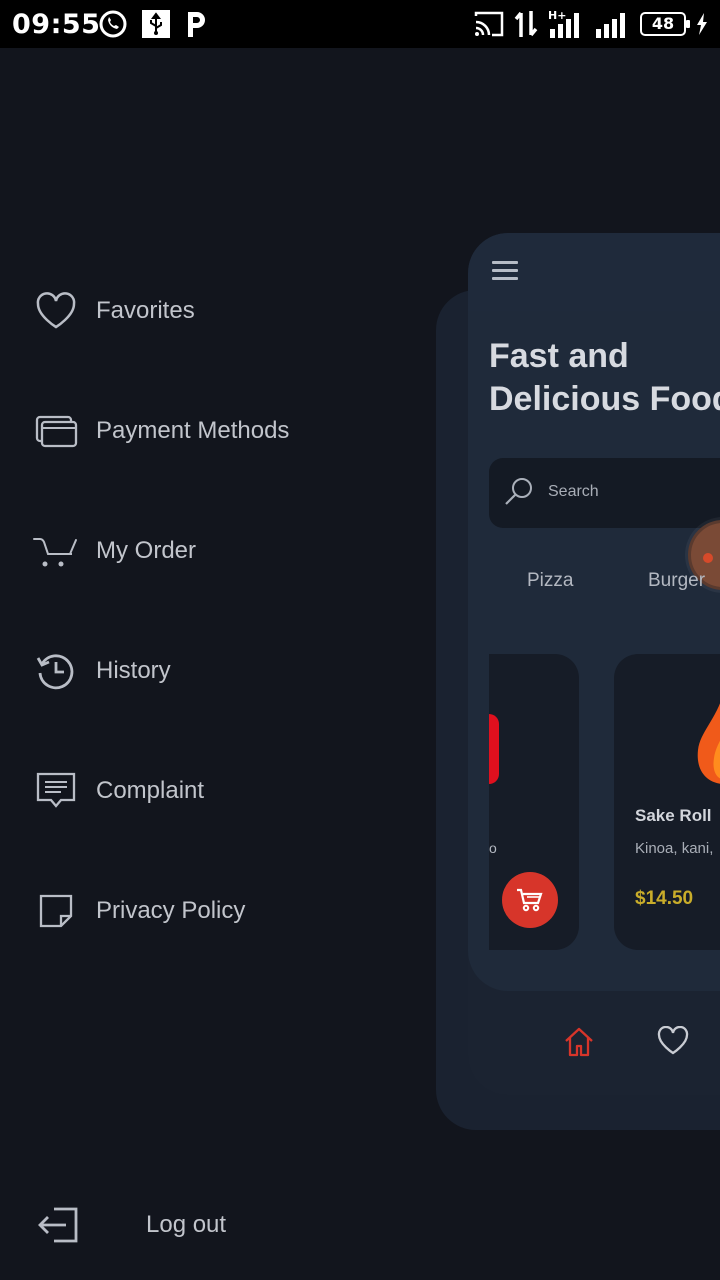  What do you see at coordinates (196, 24) in the screenshot?
I see `parking-p-icon` at bounding box center [196, 24].